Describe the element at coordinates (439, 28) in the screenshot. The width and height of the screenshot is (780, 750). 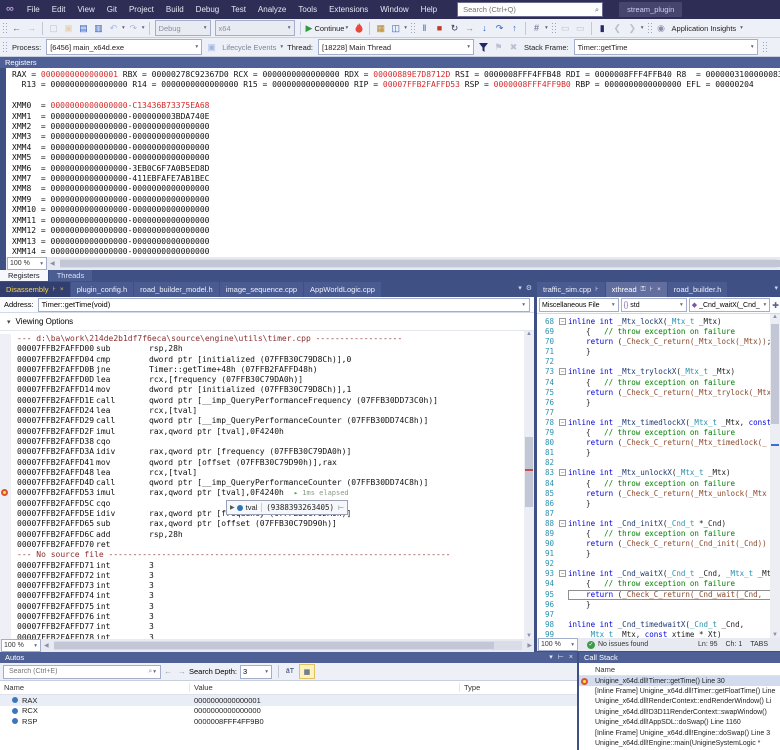
I see `stop-debugging-icon: ■` at that location.